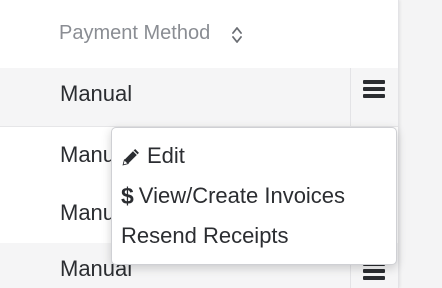 This screenshot has width=442, height=288. I want to click on resend-receipts-label: Resend Receipts, so click(205, 235).